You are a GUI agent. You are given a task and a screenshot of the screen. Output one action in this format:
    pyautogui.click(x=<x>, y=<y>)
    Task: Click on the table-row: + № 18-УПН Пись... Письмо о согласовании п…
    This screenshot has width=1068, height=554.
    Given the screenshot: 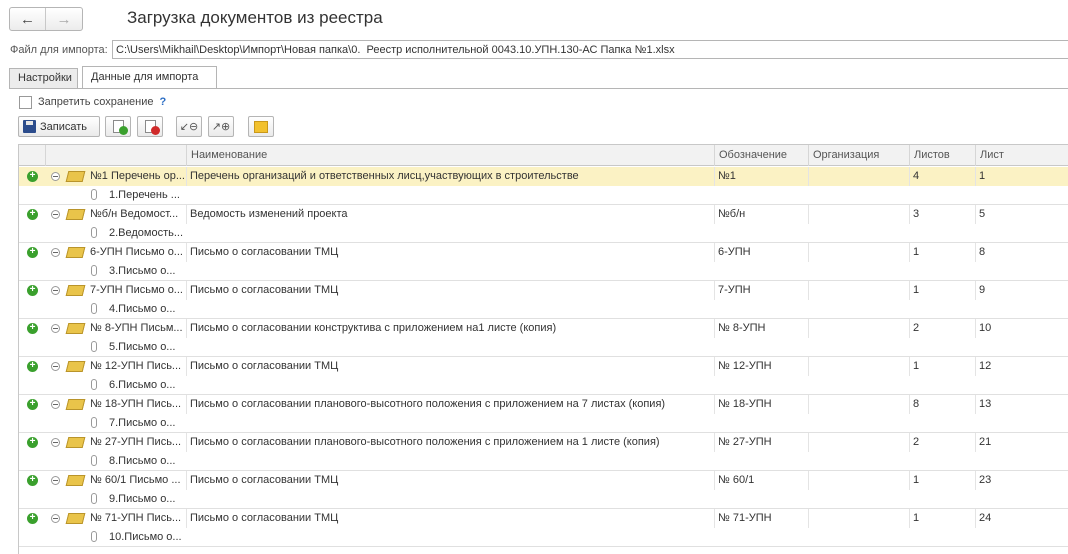 What is the action you would take?
    pyautogui.click(x=543, y=414)
    